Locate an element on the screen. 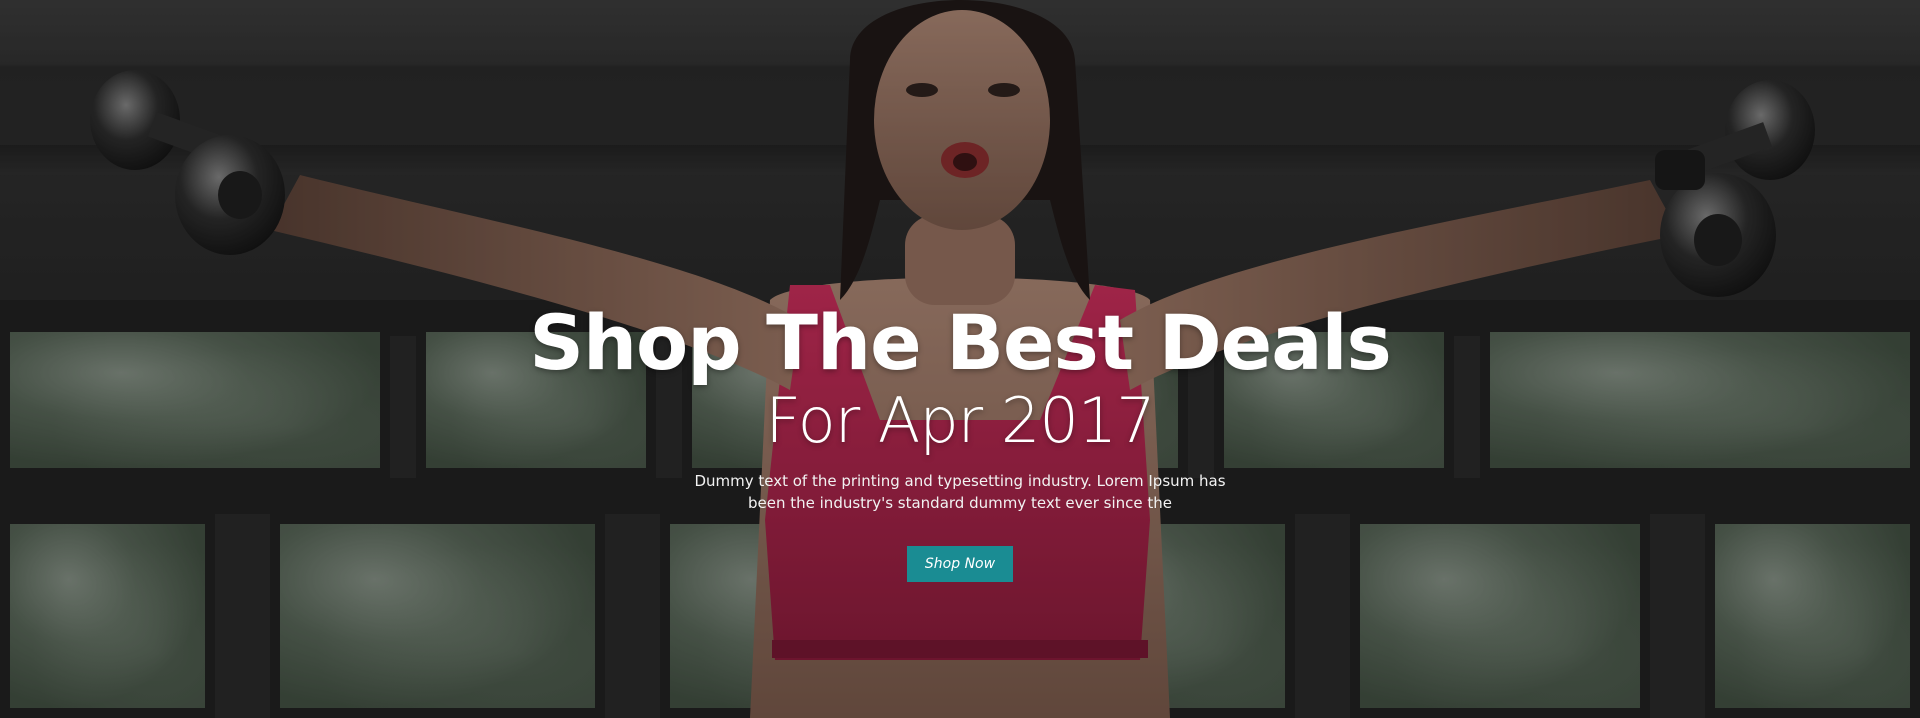 The height and width of the screenshot is (718, 1920). hero-subheadline: For Apr 2017 is located at coordinates (960, 420).